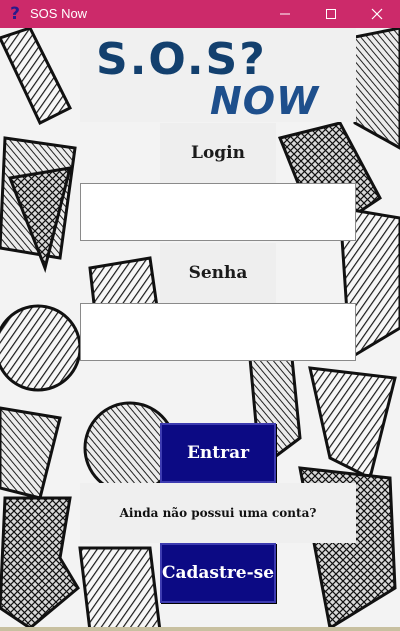  I want to click on minimize-button, so click(285, 14).